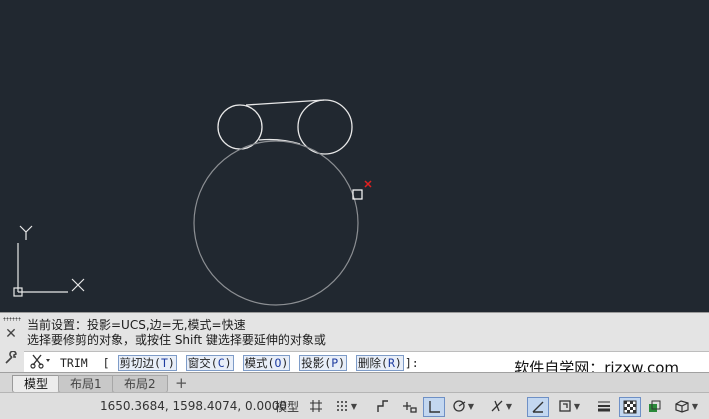 The height and width of the screenshot is (419, 709). Describe the element at coordinates (325, 127) in the screenshot. I see `medium-circle` at that location.